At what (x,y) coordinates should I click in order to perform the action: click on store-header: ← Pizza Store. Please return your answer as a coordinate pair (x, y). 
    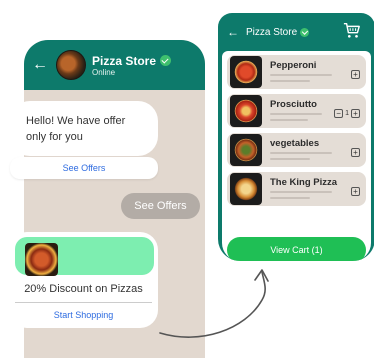
    Looking at the image, I should click on (296, 32).